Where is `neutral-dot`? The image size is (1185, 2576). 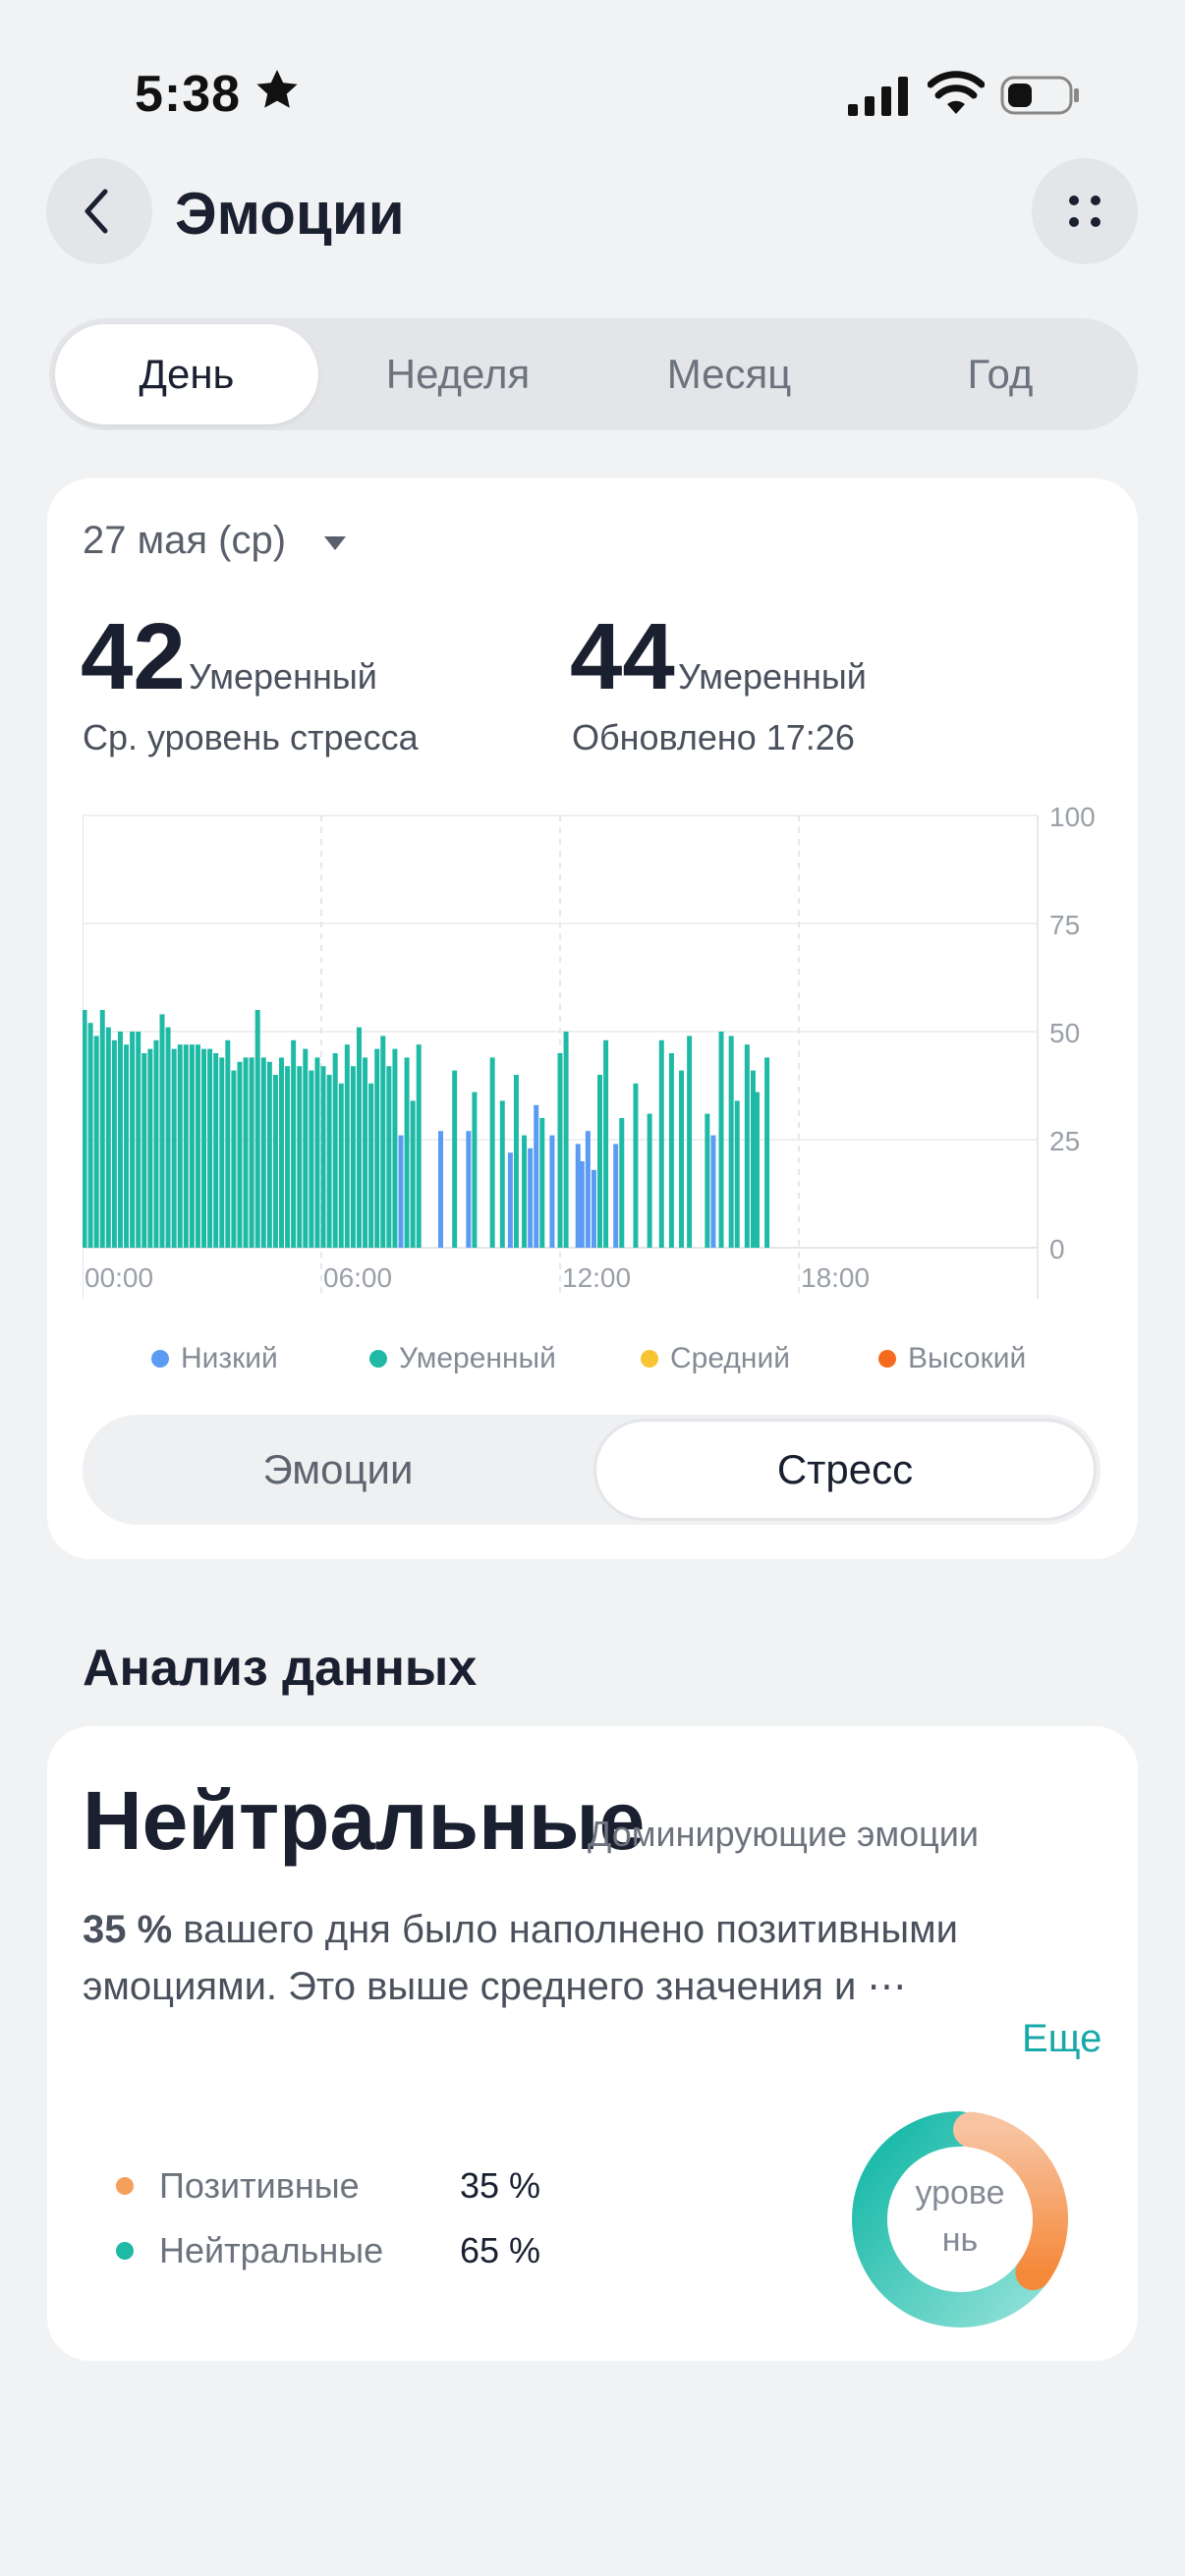 neutral-dot is located at coordinates (125, 2251).